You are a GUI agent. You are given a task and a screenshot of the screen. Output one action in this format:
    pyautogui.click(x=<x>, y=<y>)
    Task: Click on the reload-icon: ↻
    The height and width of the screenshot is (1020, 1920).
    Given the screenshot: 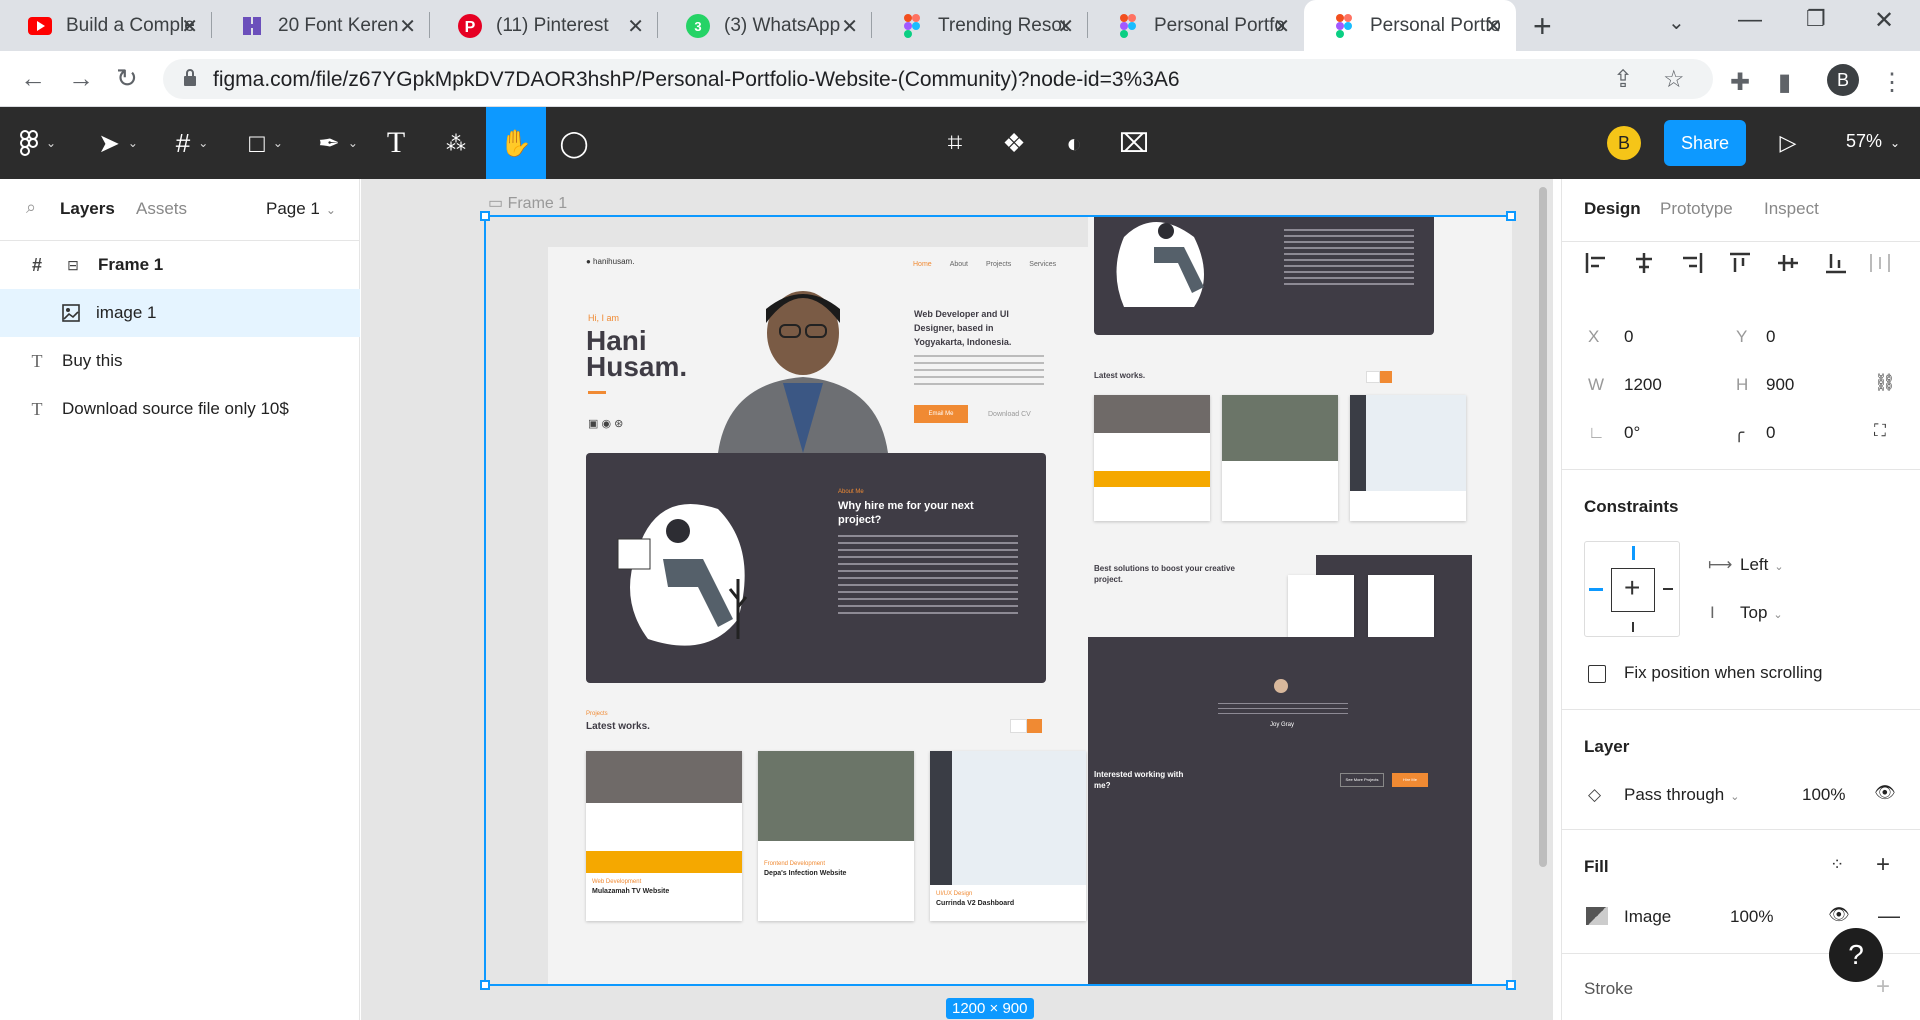 What is the action you would take?
    pyautogui.click(x=127, y=78)
    